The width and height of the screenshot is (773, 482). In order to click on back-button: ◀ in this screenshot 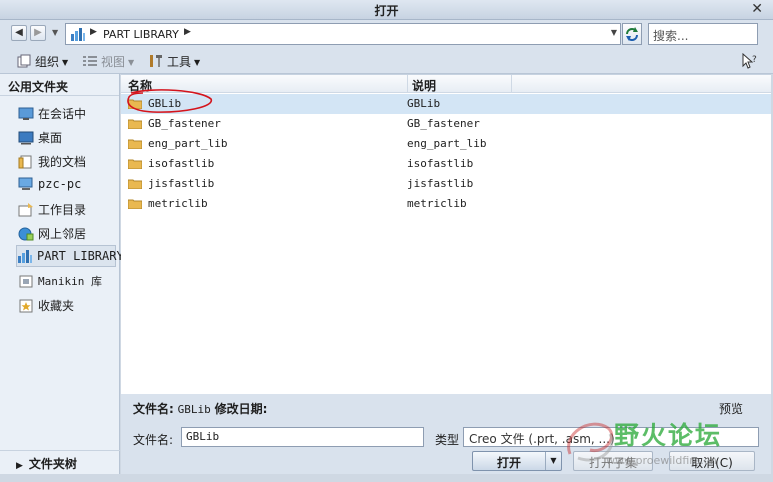, I will do `click(19, 33)`.